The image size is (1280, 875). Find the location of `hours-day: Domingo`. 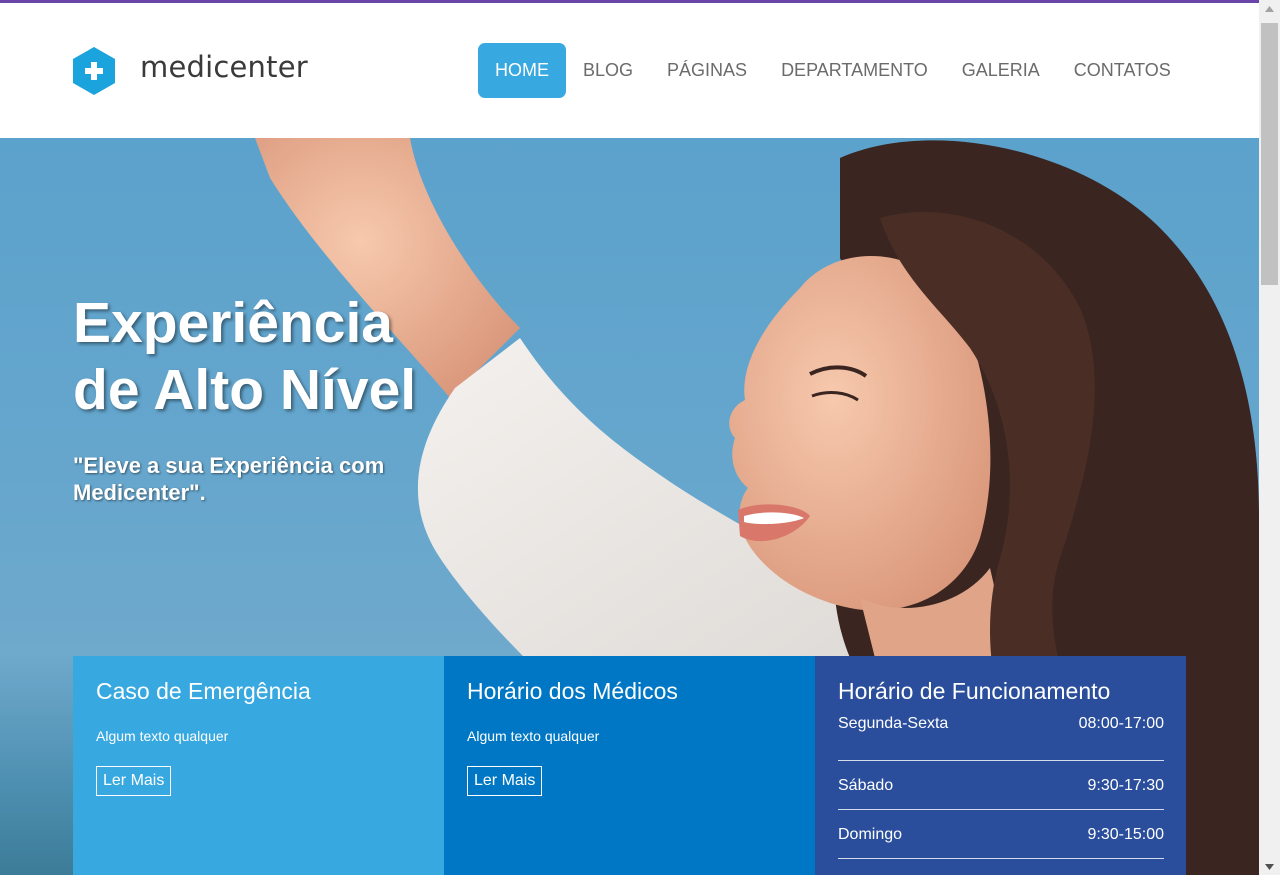

hours-day: Domingo is located at coordinates (870, 834).